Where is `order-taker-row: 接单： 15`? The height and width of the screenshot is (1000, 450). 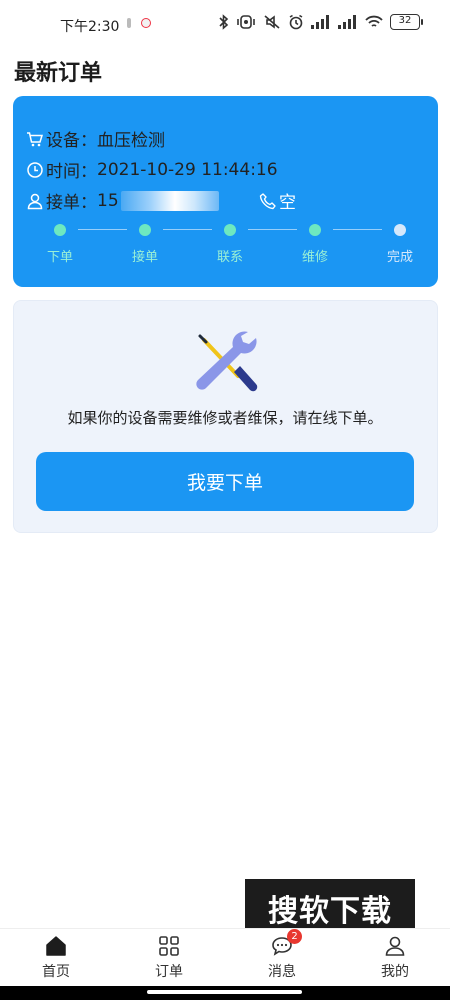 order-taker-row: 接单： 15 is located at coordinates (122, 200).